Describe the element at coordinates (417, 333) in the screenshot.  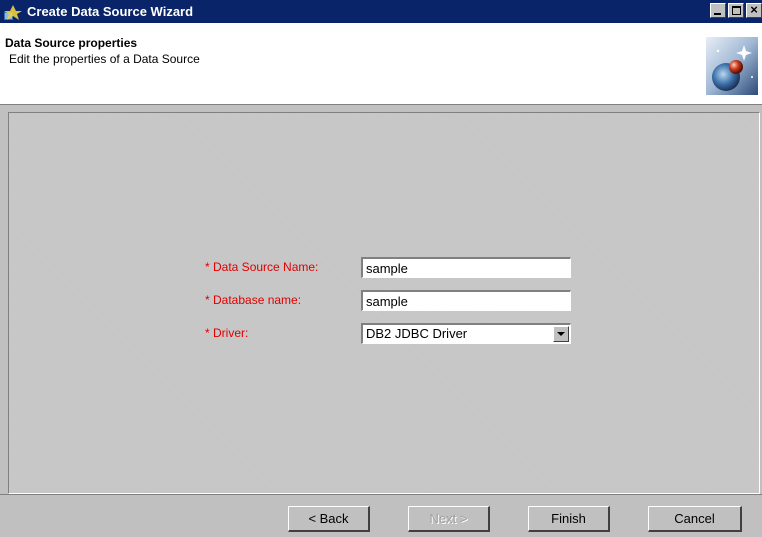
I see `driver-selected-value: DB2 JDBC Driver` at that location.